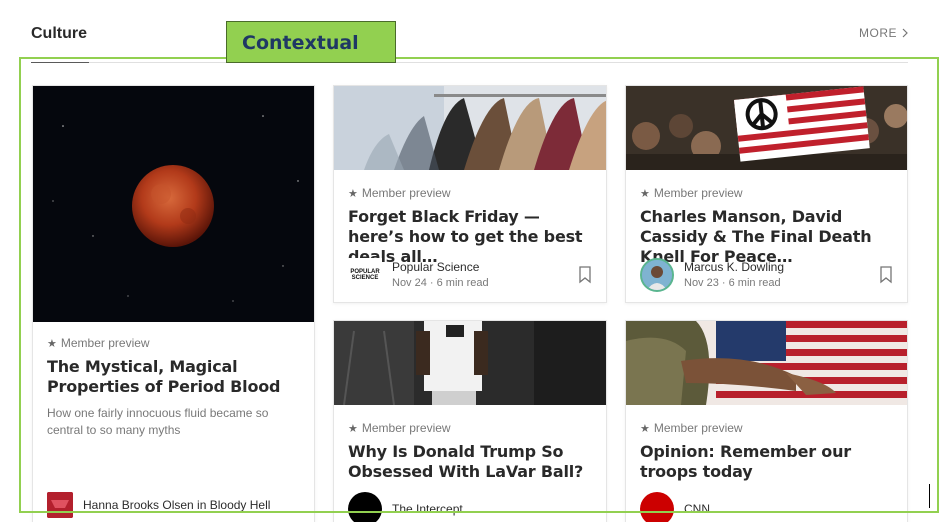 Image resolution: width=945 pixels, height=522 pixels. What do you see at coordinates (173, 204) in the screenshot?
I see `blood-moon-image` at bounding box center [173, 204].